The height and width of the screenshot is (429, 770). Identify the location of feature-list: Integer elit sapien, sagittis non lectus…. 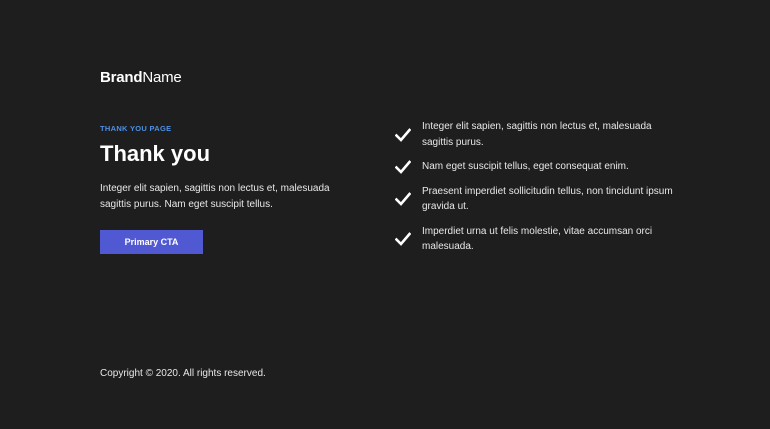
(535, 191).